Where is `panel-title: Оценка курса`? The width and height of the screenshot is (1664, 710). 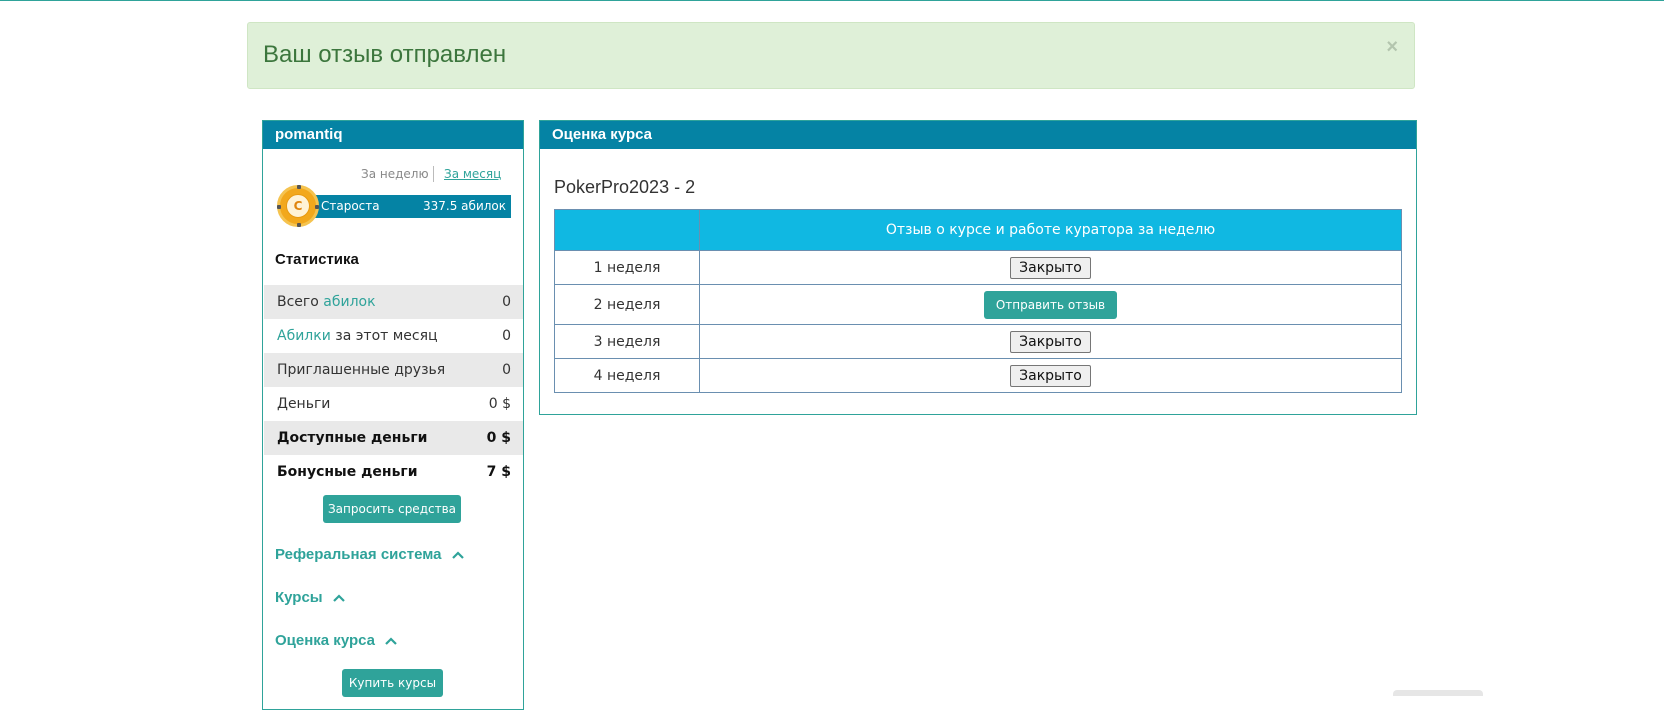 panel-title: Оценка курса is located at coordinates (978, 135).